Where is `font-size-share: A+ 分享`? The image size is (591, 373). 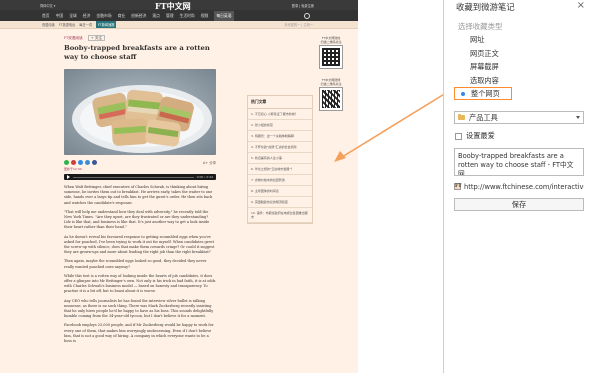 font-size-share: A+ 分享 is located at coordinates (209, 162).